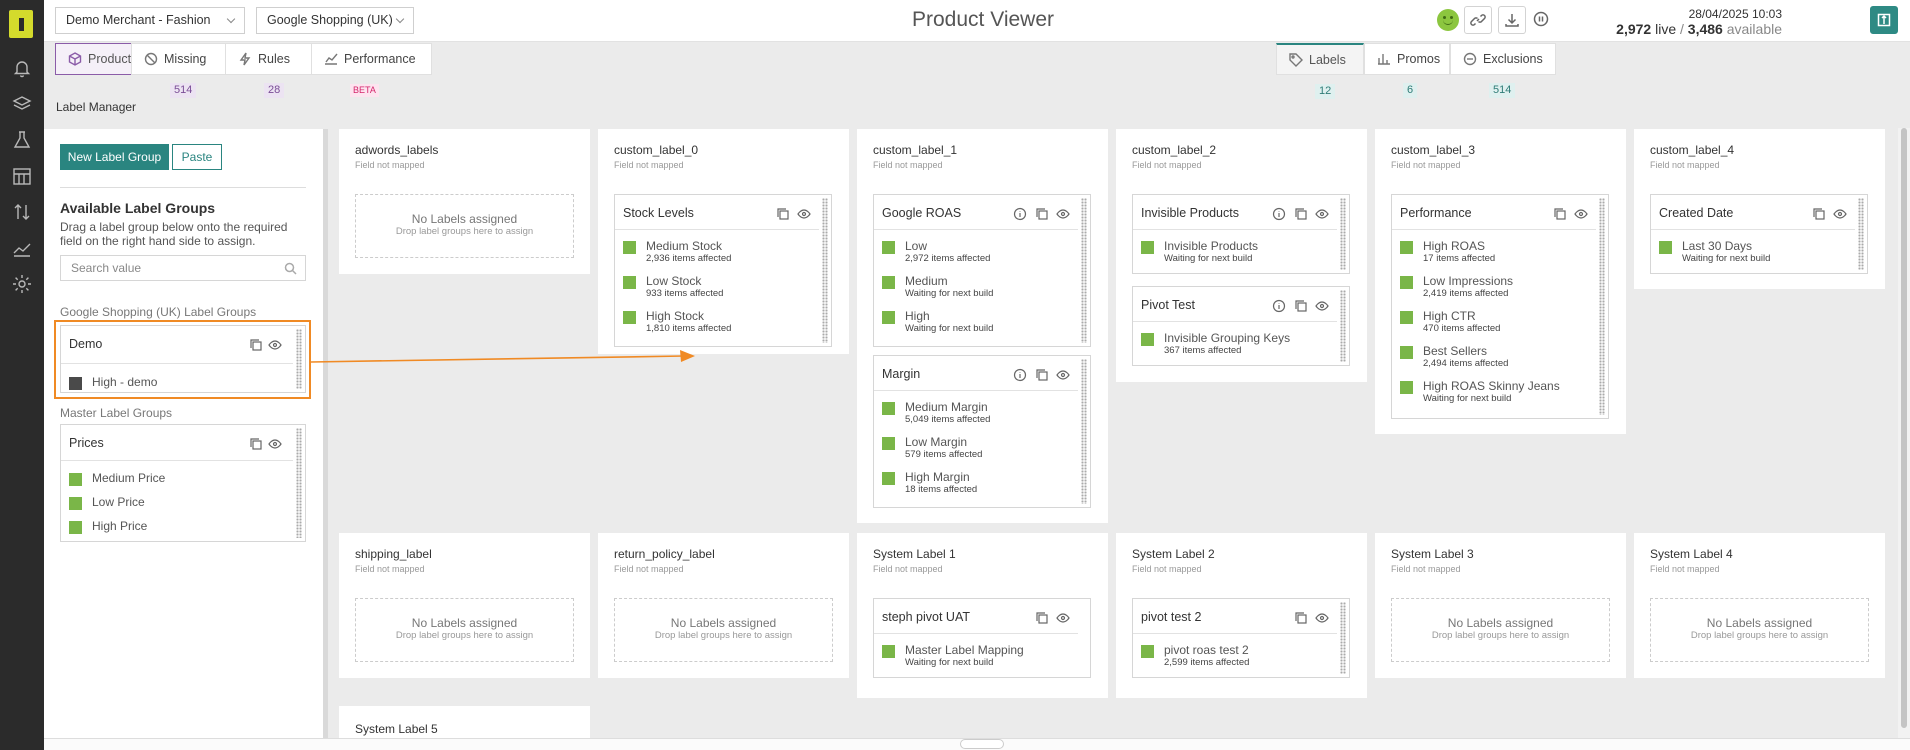 Image resolution: width=1910 pixels, height=750 pixels. What do you see at coordinates (1666, 29) in the screenshot?
I see `live-label: live` at bounding box center [1666, 29].